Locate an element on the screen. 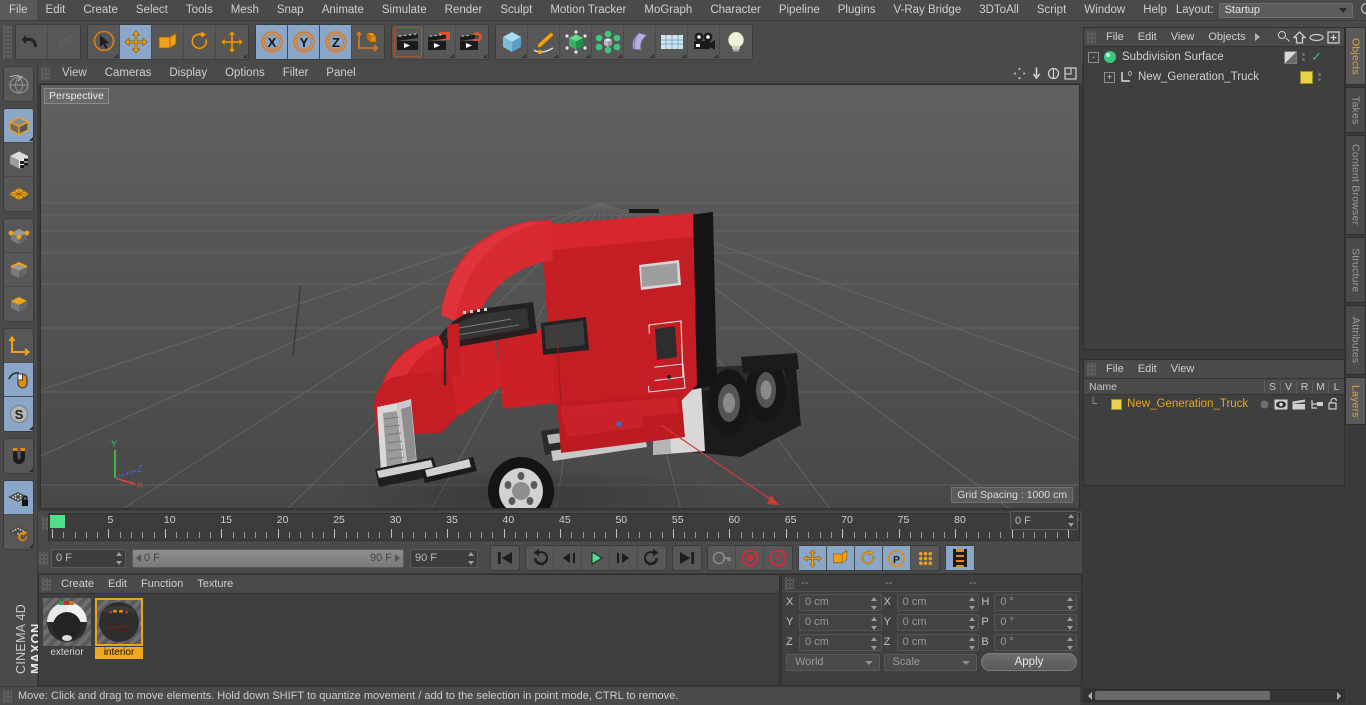 The image size is (1366, 705). ellipse-icon is located at coordinates (1316, 37).